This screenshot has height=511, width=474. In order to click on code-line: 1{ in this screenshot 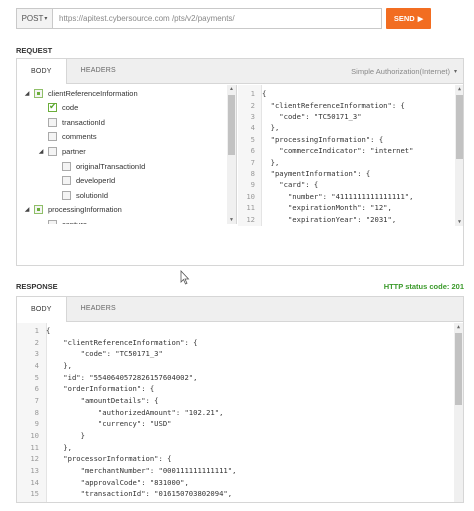, I will do `click(34, 330)`.